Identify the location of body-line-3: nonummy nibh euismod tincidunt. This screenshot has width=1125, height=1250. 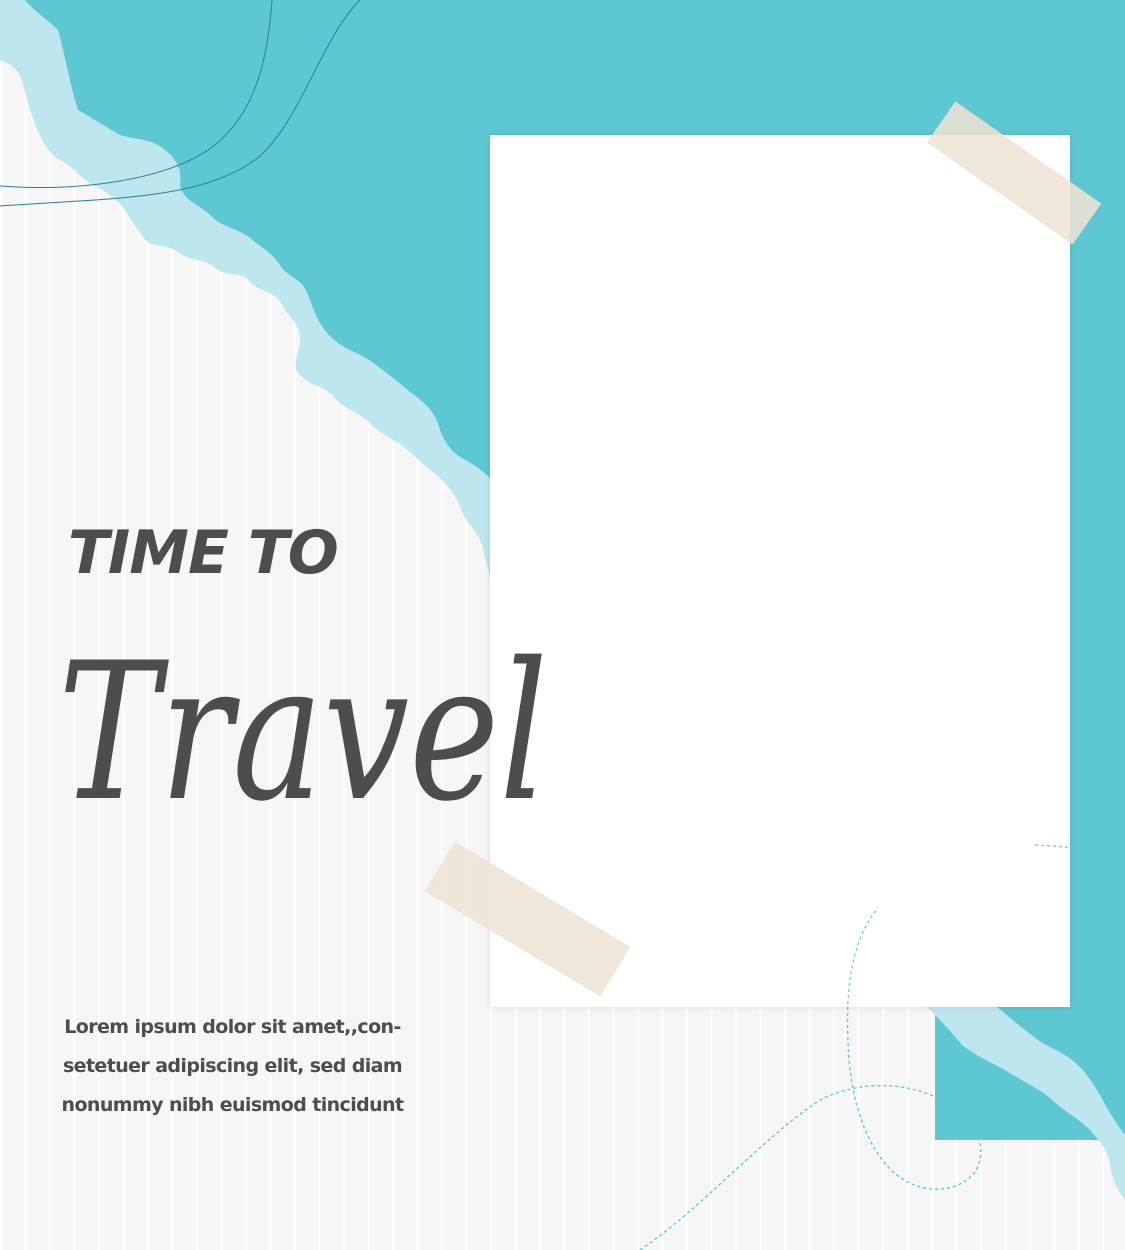
(233, 1105).